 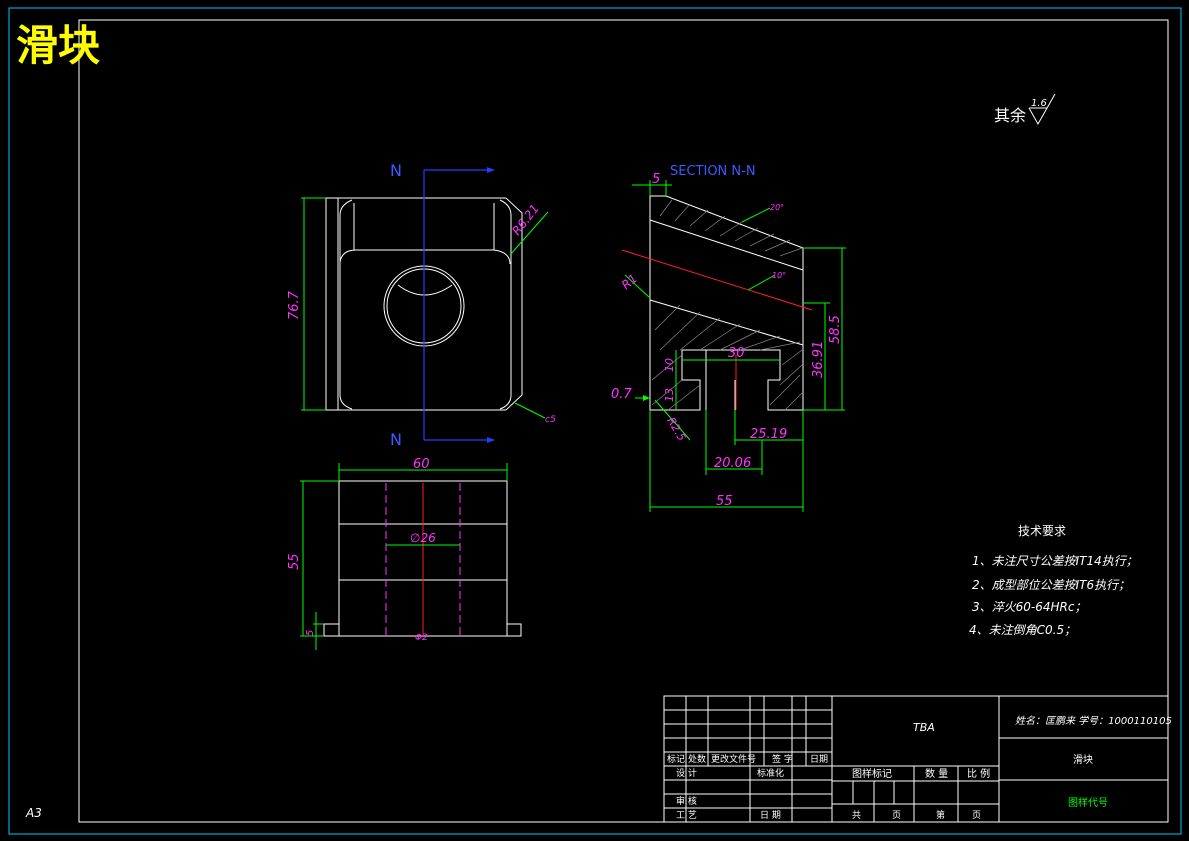 I want to click on dim-angle-top: 20°, so click(x=777, y=207).